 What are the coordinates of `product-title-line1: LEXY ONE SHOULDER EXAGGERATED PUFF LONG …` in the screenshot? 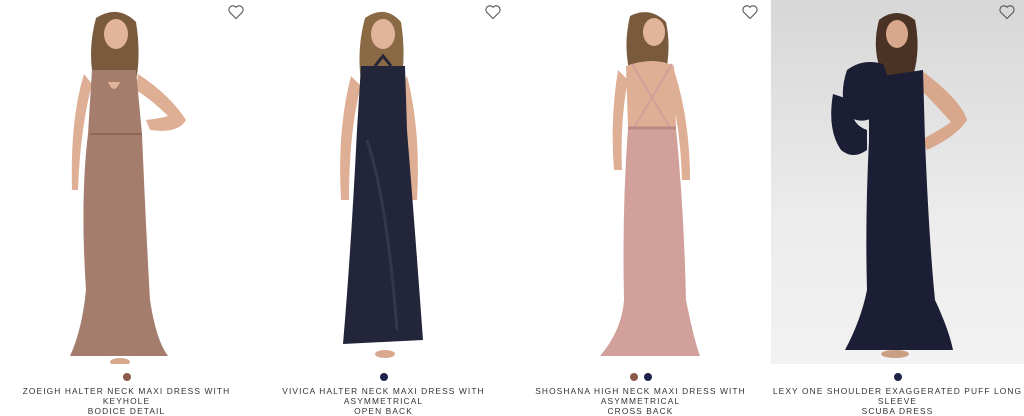 It's located at (897, 396).